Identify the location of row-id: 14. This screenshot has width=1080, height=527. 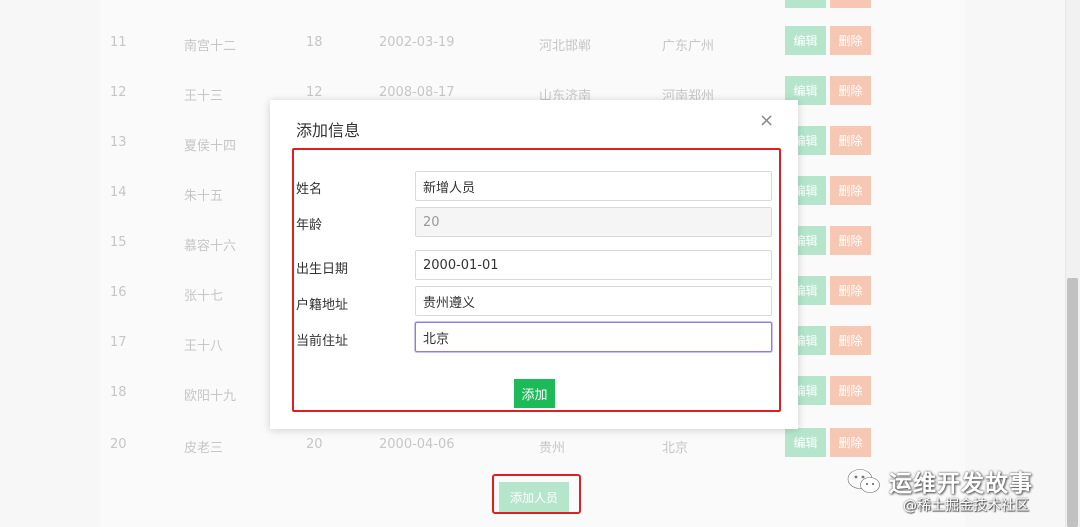
(118, 192).